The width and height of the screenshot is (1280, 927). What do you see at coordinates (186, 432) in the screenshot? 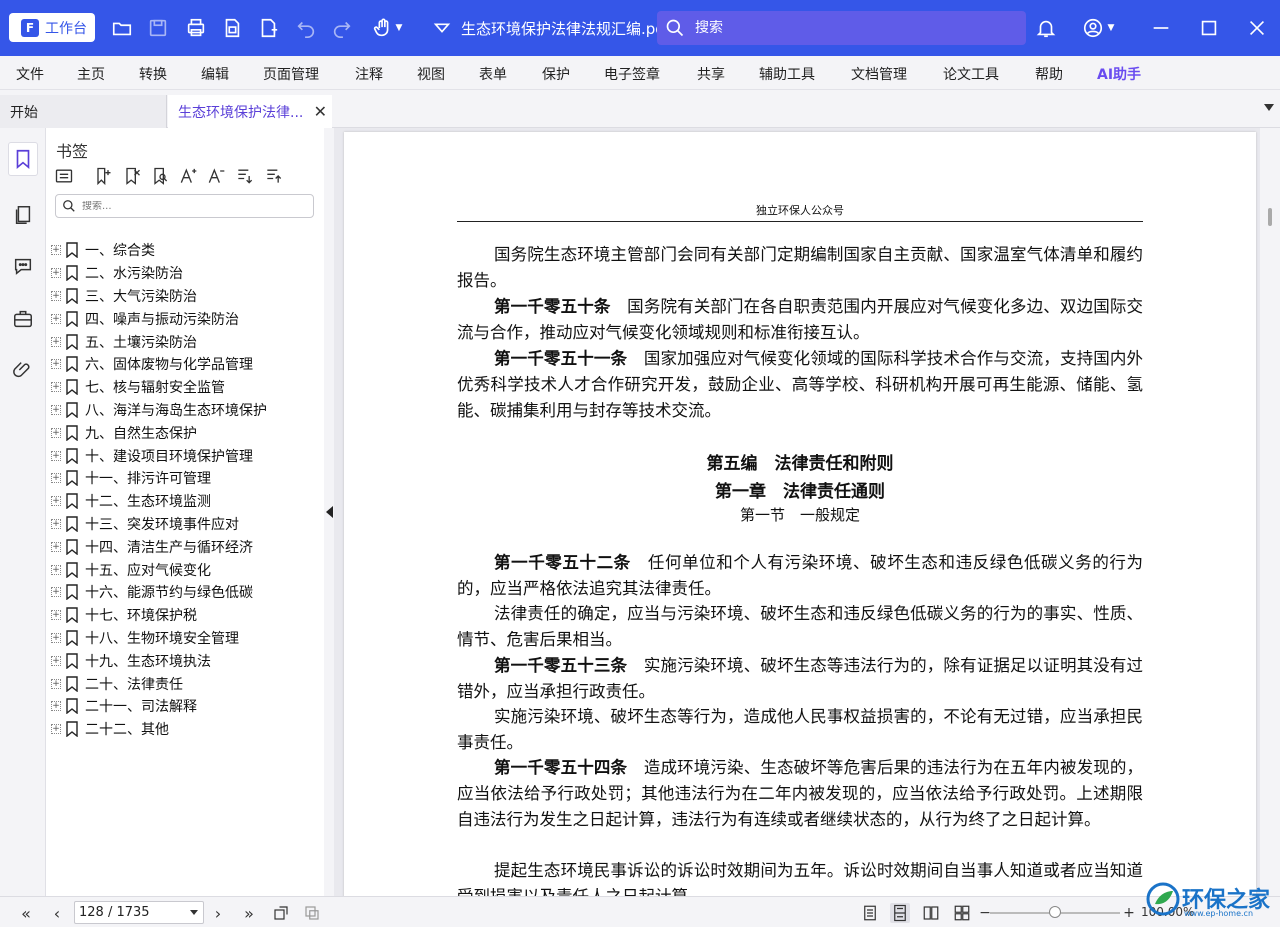
I see `list-item: + 九、自然生态保护` at bounding box center [186, 432].